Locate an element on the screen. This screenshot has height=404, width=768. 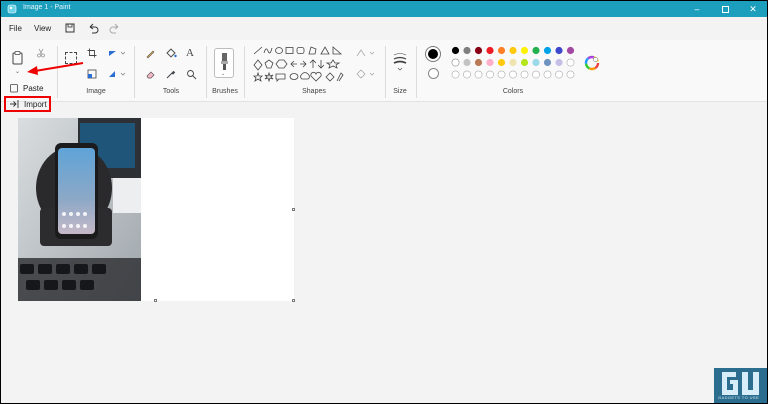
primary-color-swatch is located at coordinates (433, 54).